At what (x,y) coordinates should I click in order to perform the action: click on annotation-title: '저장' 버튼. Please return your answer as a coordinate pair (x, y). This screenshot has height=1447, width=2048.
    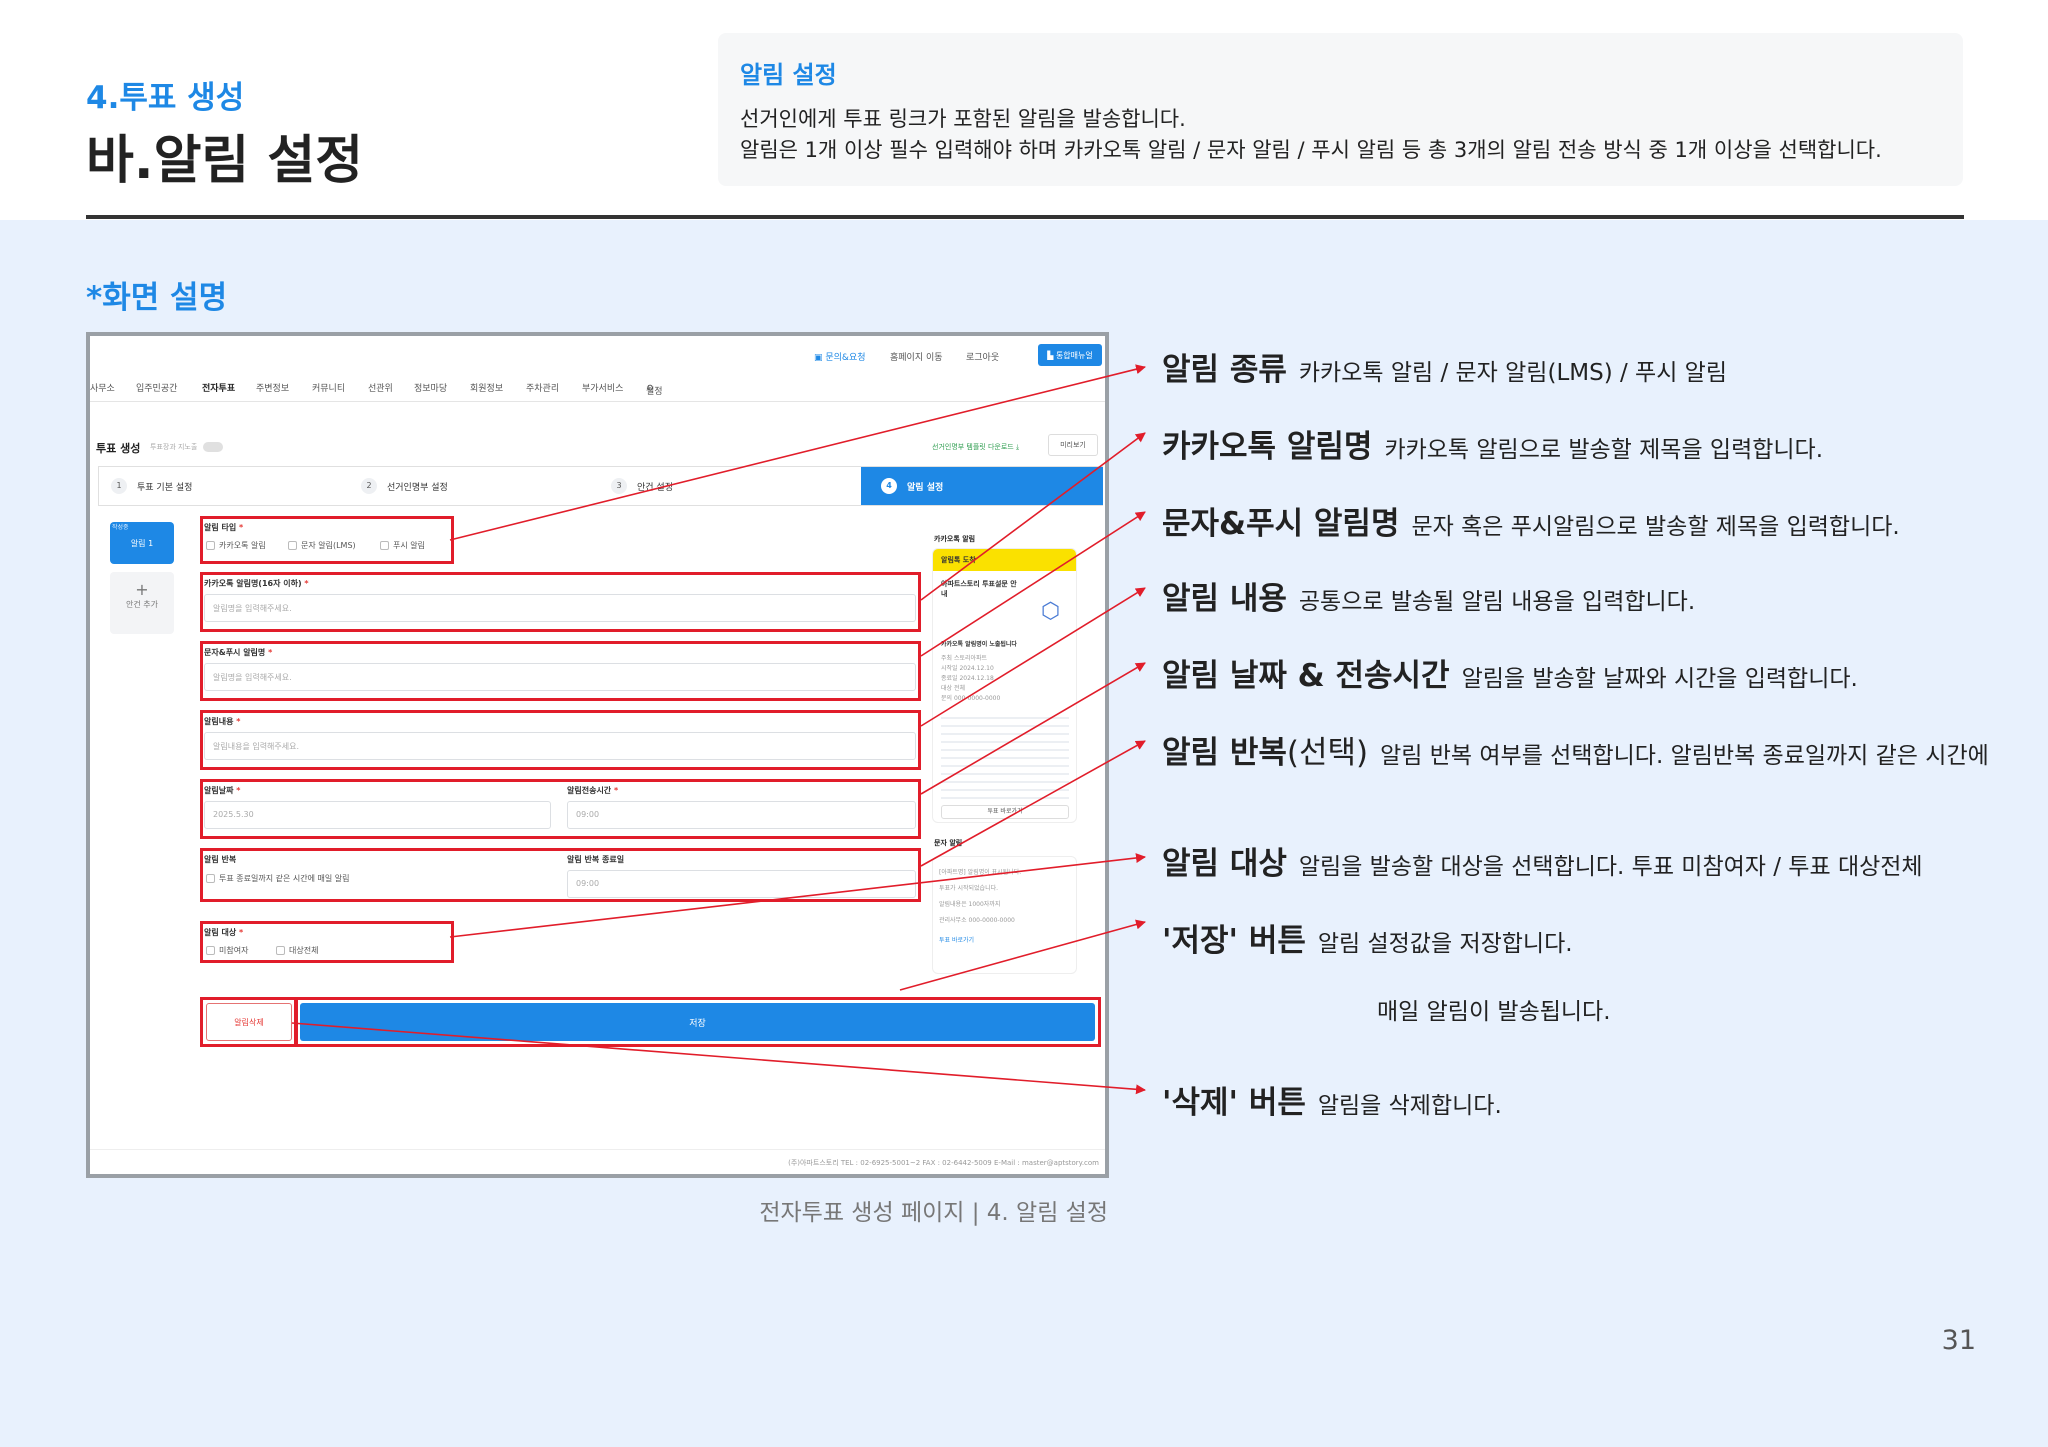
    Looking at the image, I should click on (1234, 941).